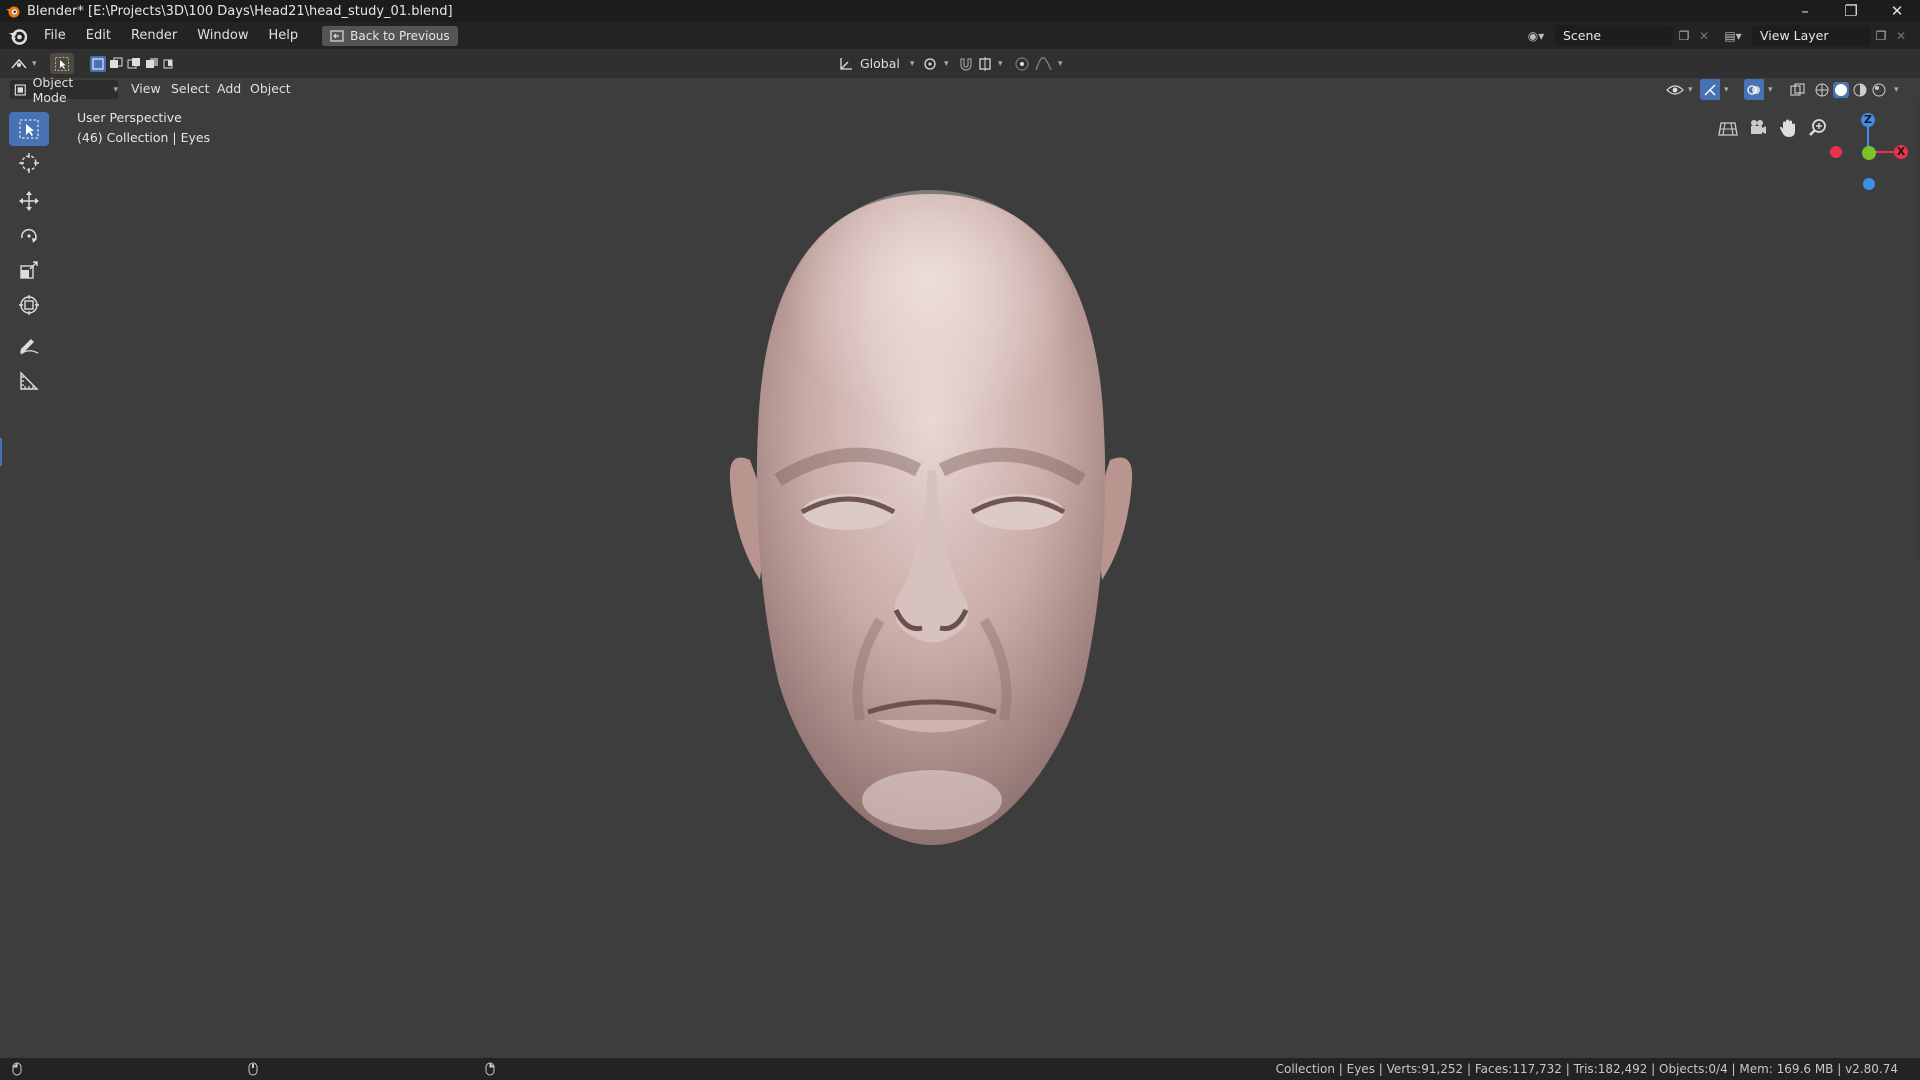  Describe the element at coordinates (1836, 152) in the screenshot. I see `gizmo-neg-x-axis` at that location.